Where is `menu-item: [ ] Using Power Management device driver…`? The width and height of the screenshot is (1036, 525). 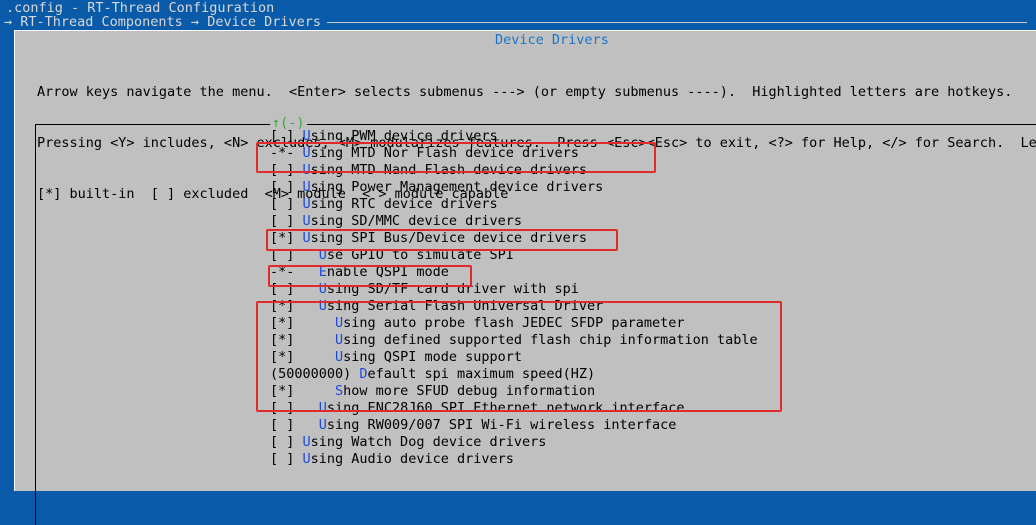
menu-item: [ ] Using Power Management device driver… is located at coordinates (514, 187).